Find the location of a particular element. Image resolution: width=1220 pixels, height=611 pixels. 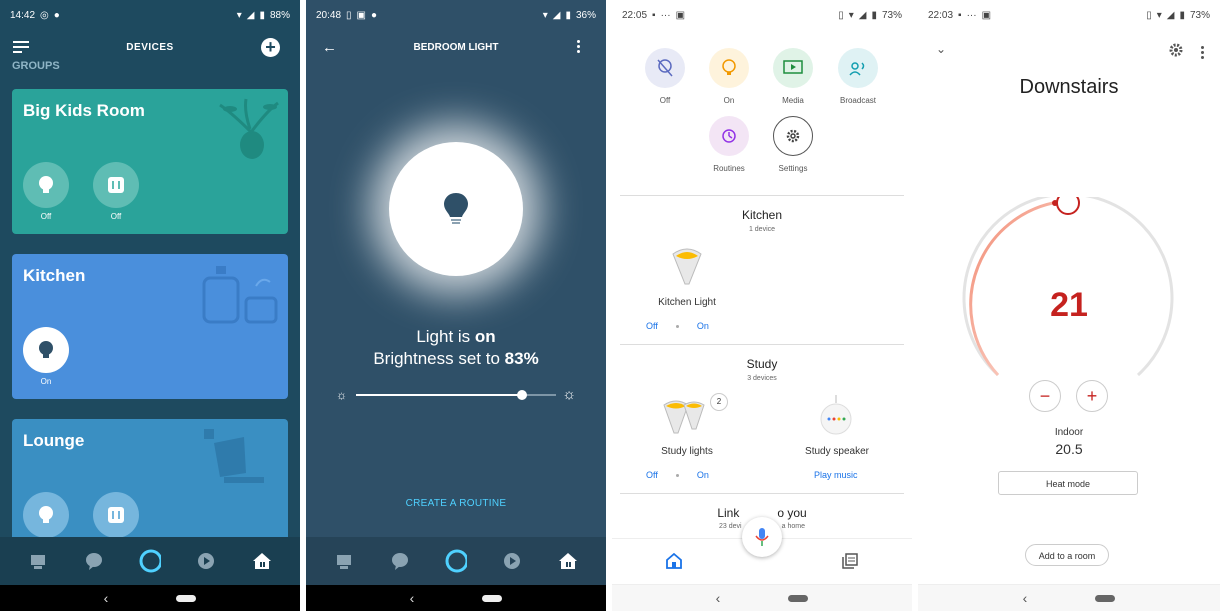

dial-handle is located at coordinates (1068, 206).